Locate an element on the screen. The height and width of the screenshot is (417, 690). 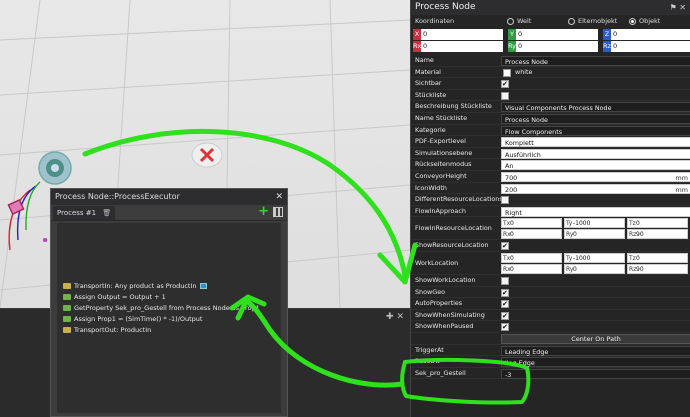
tab-label: Process #1 is located at coordinates (77, 213).